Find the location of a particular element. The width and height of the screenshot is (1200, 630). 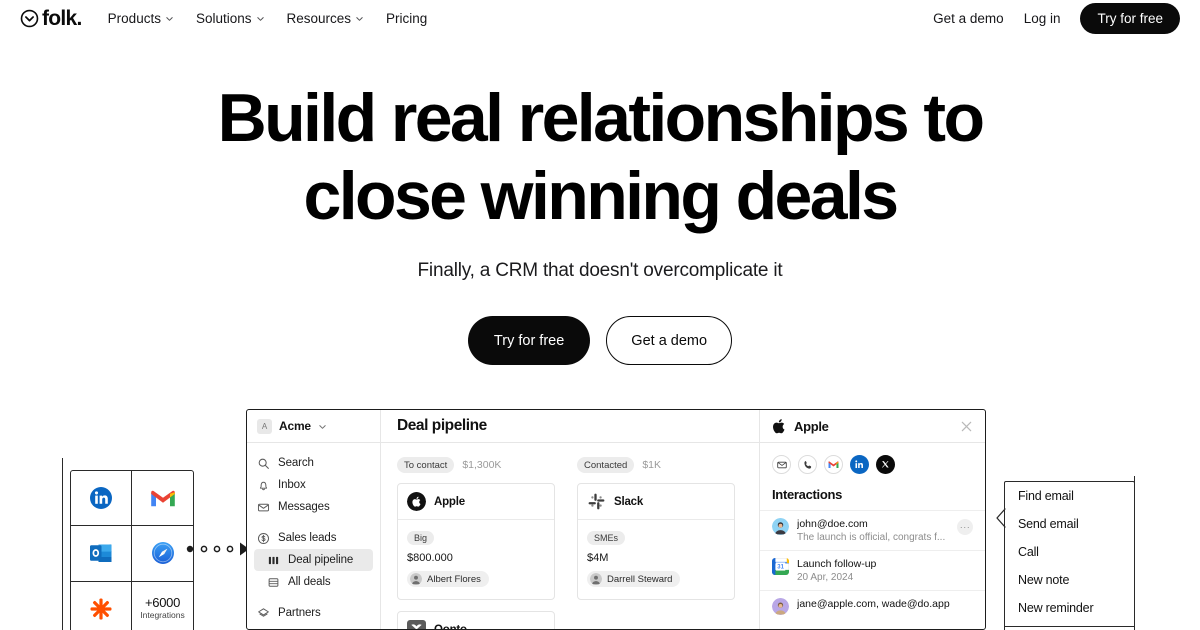

sidebar-item-partners: Partners is located at coordinates (313, 613).